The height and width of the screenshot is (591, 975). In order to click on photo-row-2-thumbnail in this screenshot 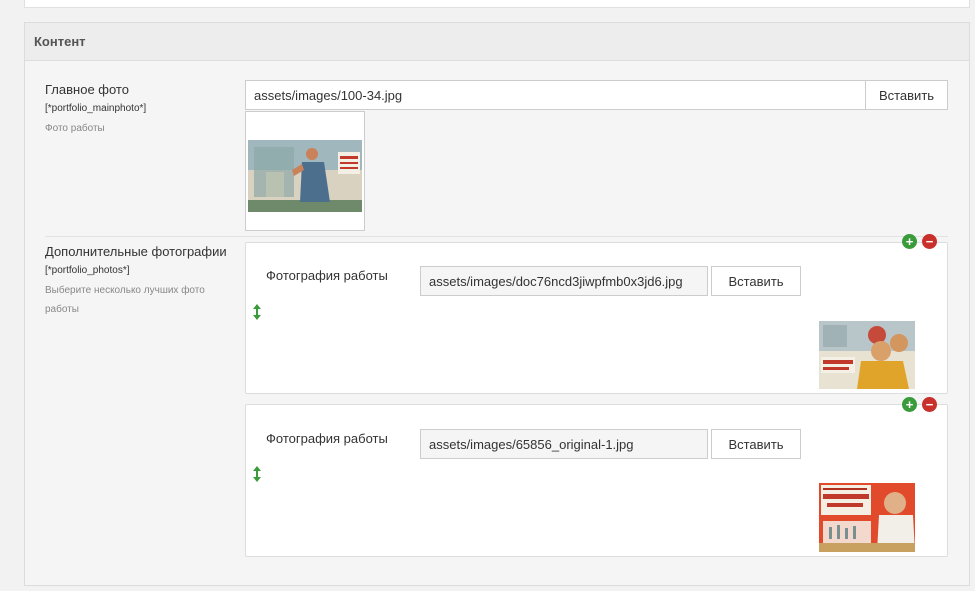, I will do `click(867, 517)`.